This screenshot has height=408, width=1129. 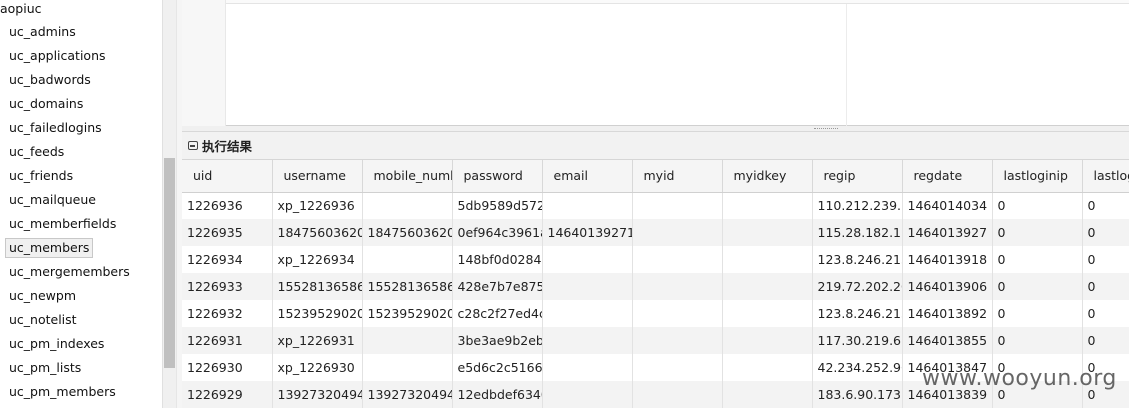 I want to click on tree-item-uc-pm-members: uc_pm_members, so click(x=81, y=392).